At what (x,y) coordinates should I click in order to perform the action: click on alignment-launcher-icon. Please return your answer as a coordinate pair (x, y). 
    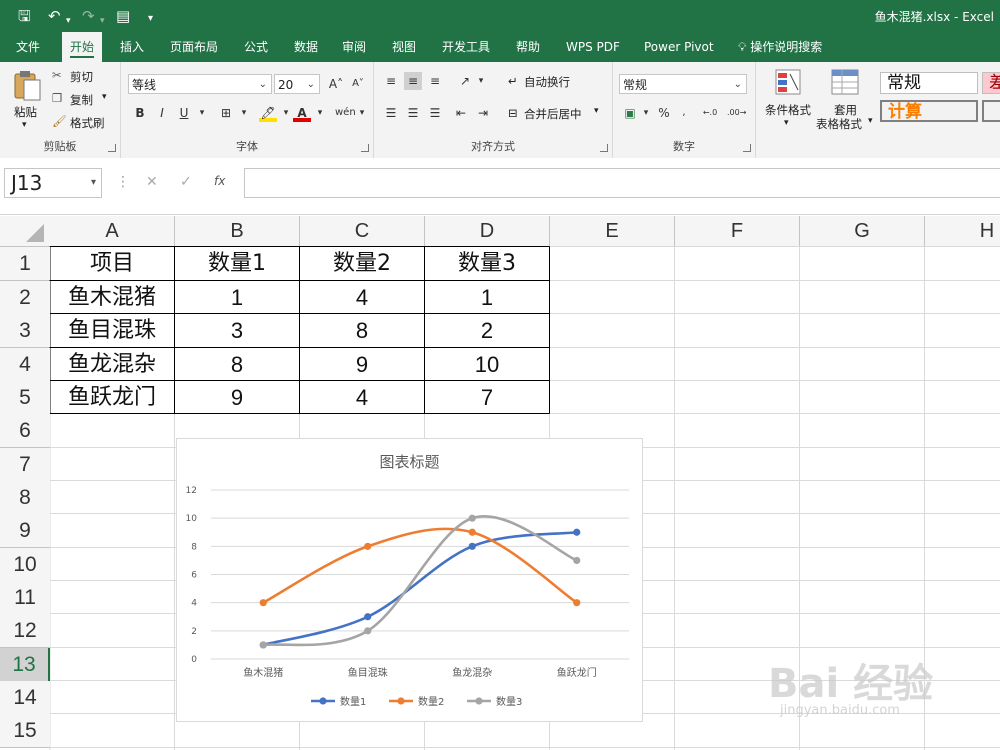
    Looking at the image, I should click on (604, 148).